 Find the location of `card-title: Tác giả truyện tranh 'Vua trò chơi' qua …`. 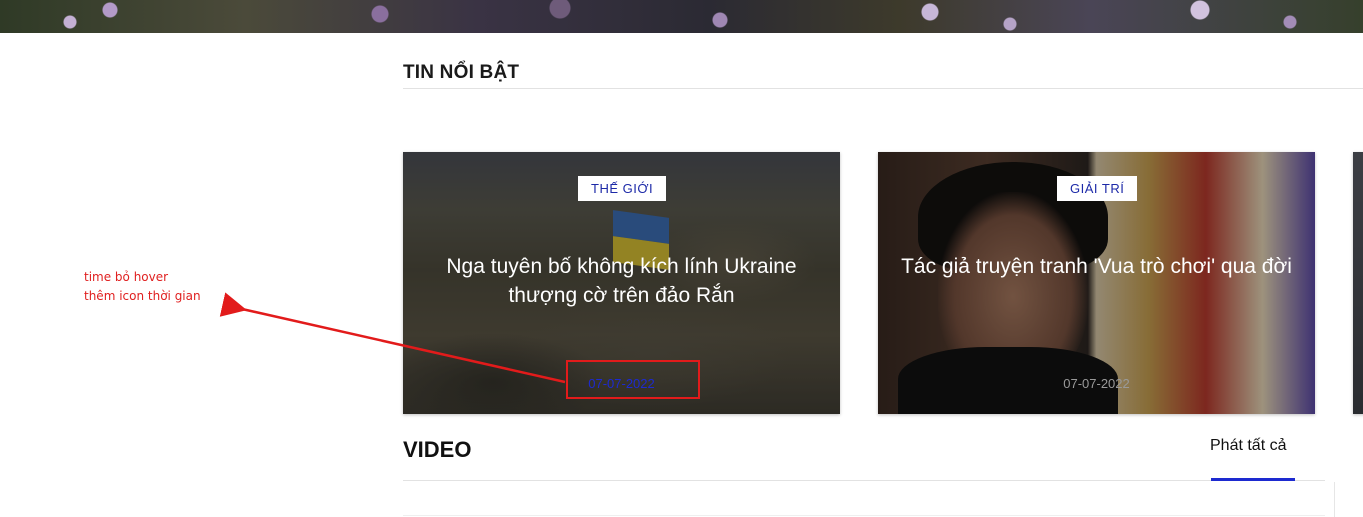

card-title: Tác giả truyện tranh 'Vua trò chơi' qua … is located at coordinates (1096, 266).